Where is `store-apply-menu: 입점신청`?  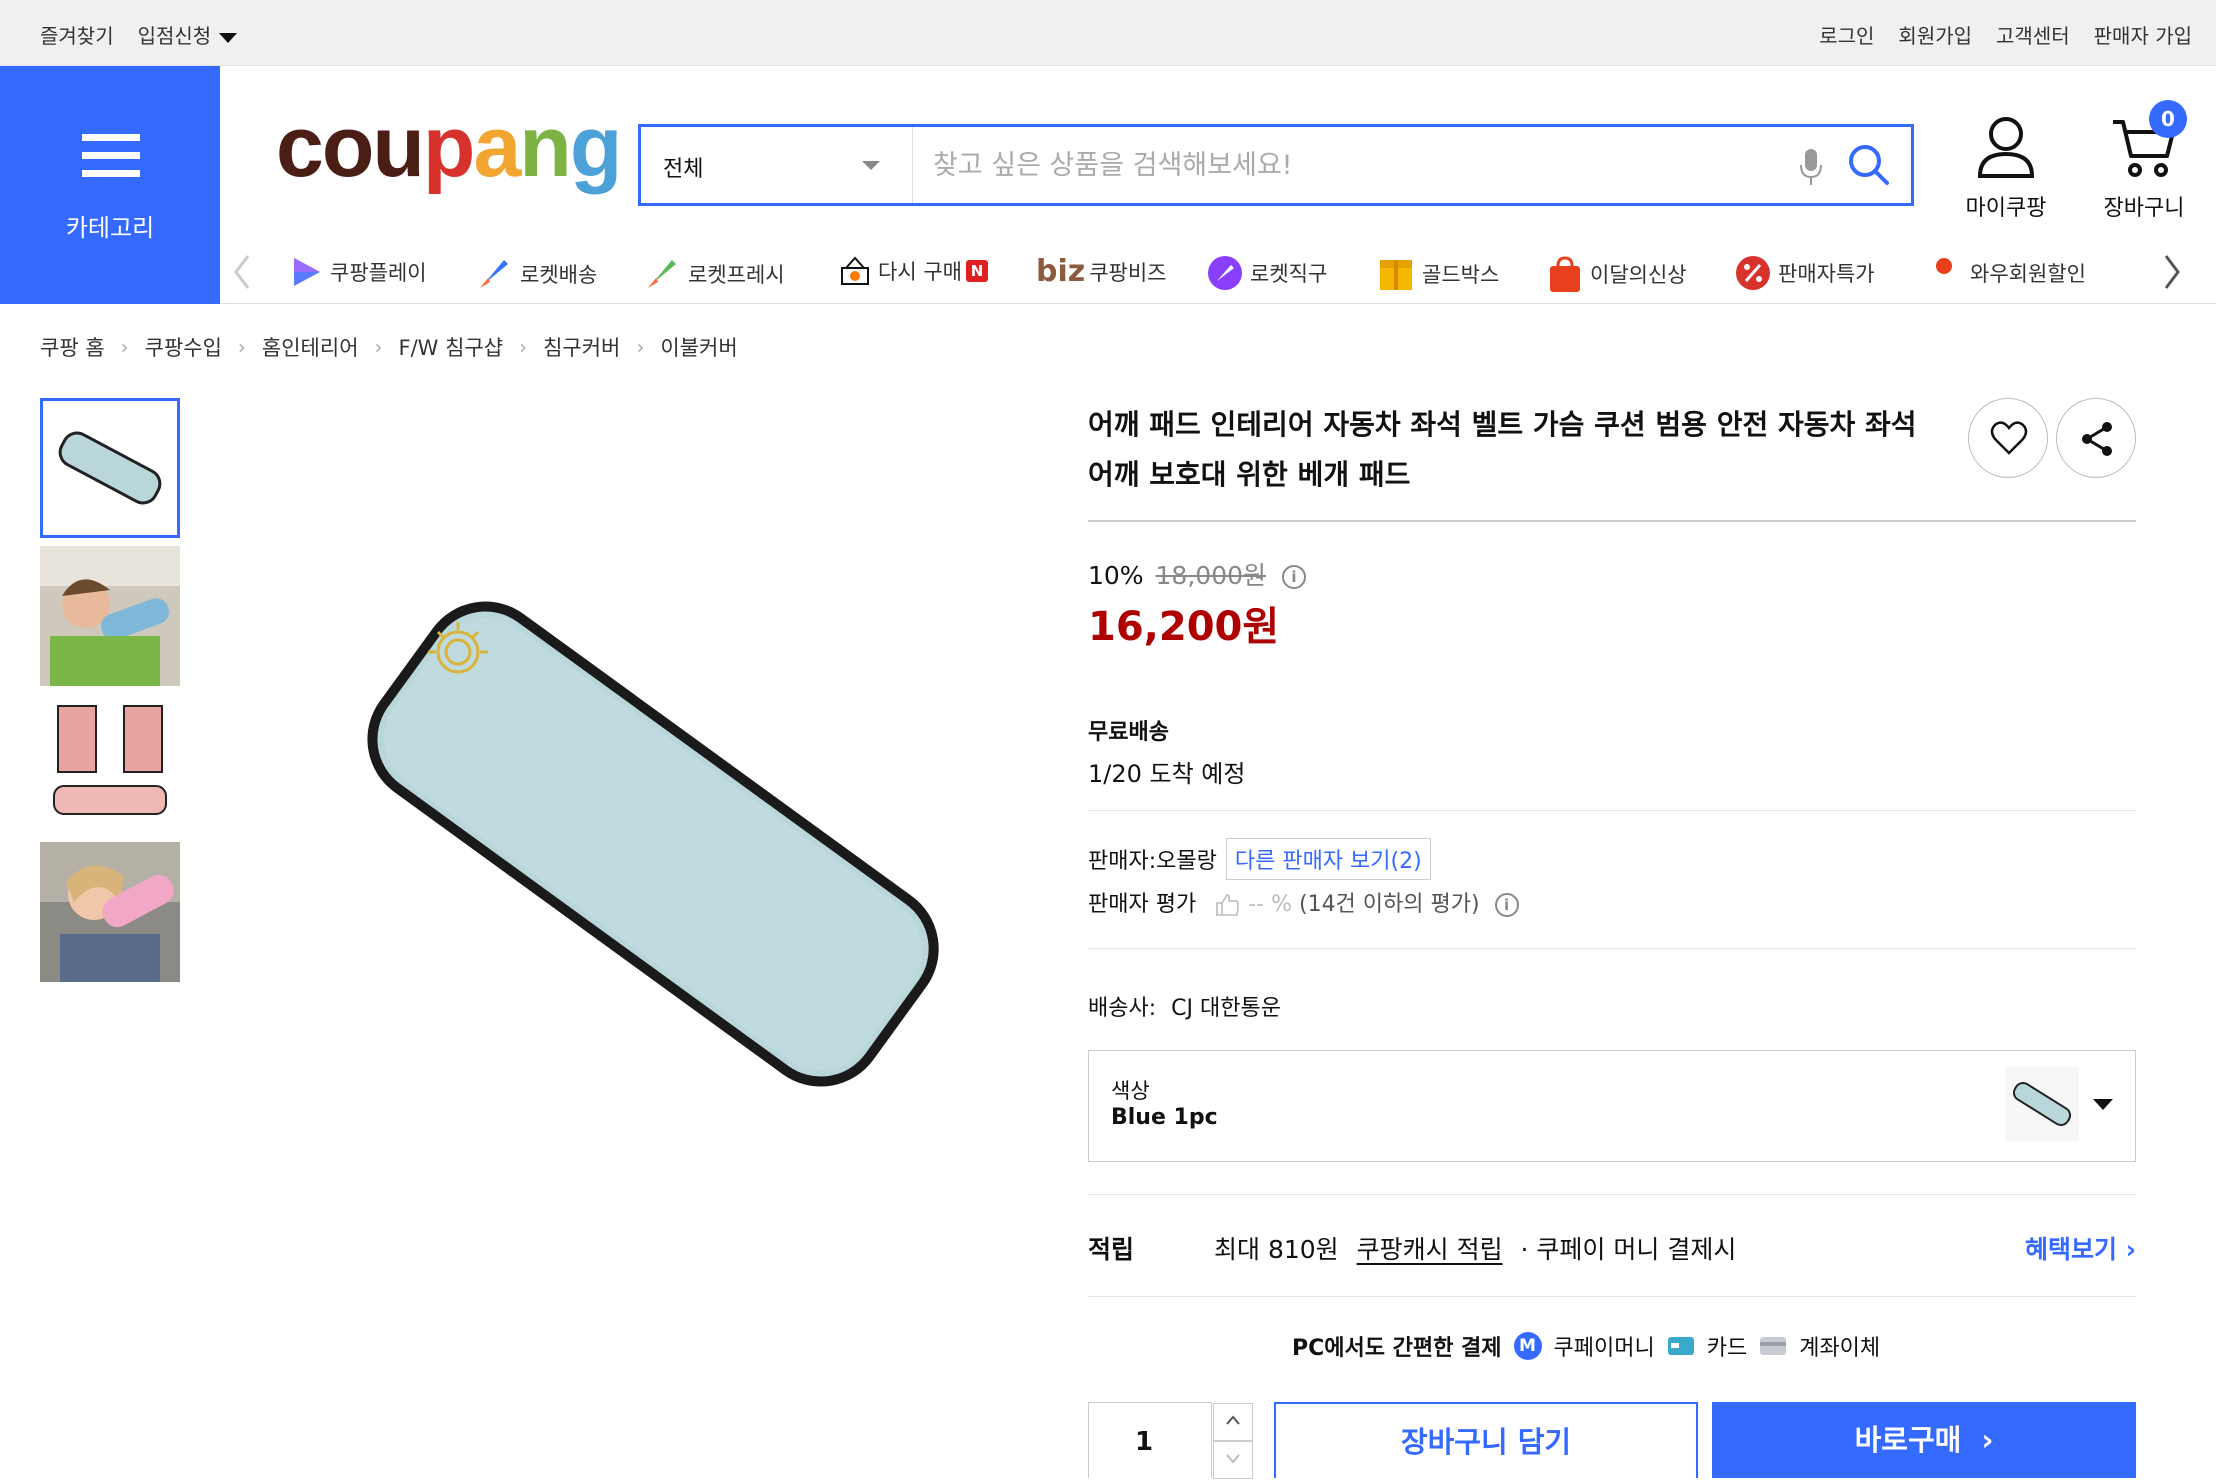
store-apply-menu: 입점신청 is located at coordinates (188, 34).